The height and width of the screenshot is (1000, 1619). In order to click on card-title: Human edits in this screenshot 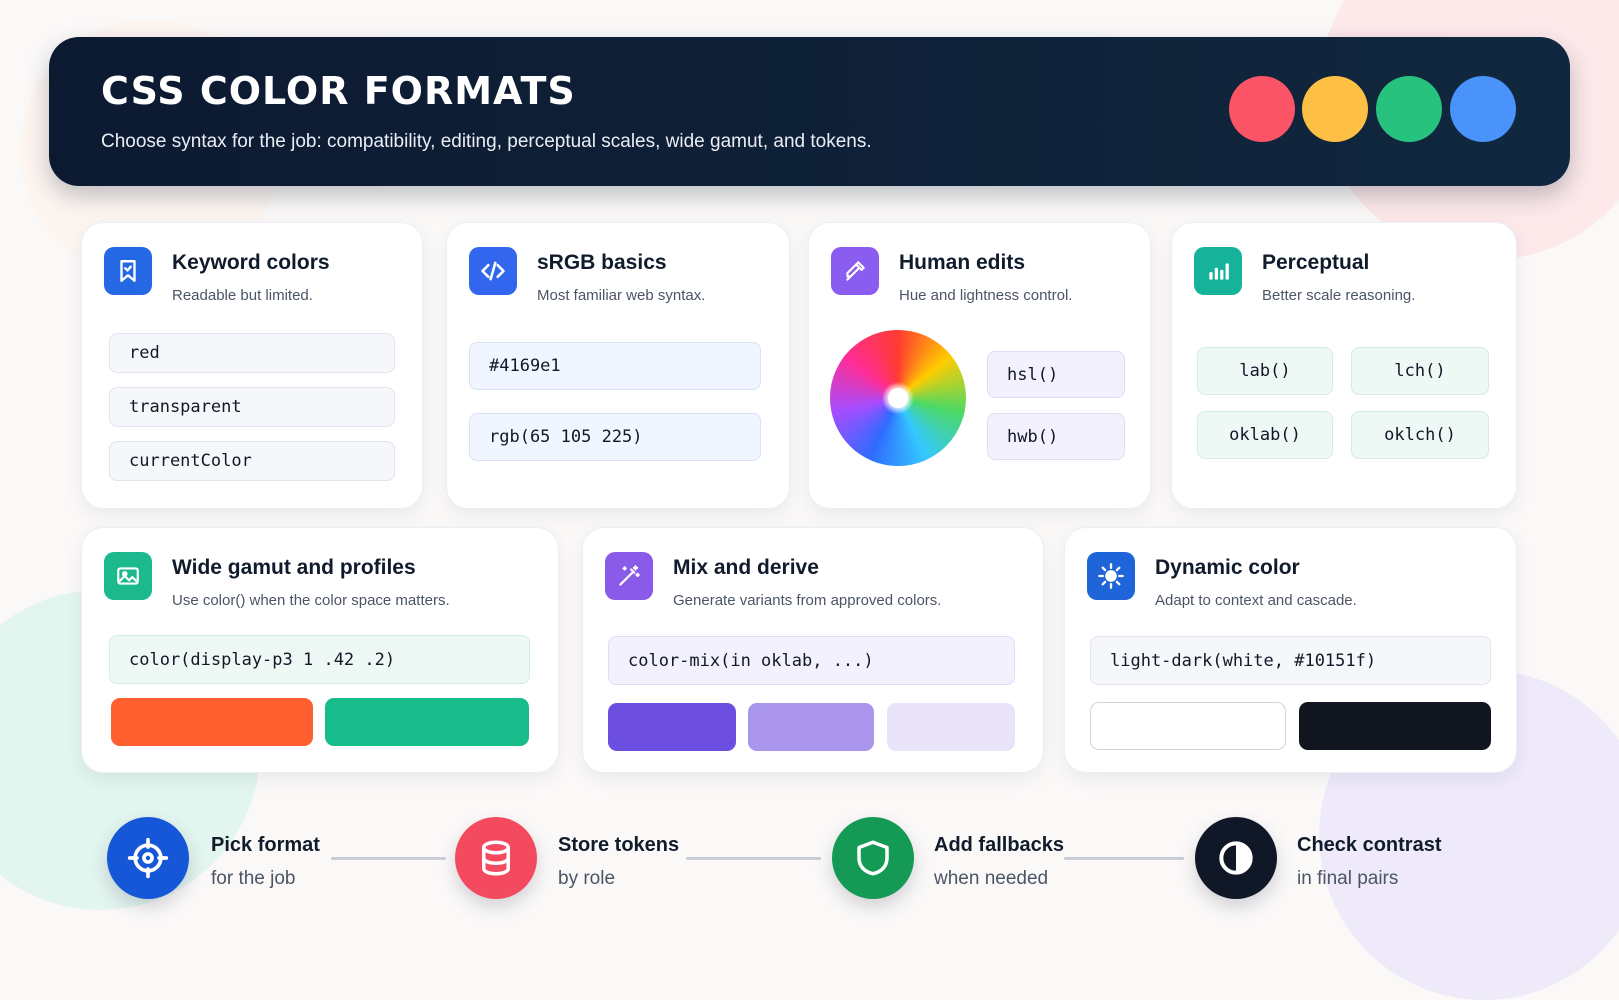, I will do `click(962, 262)`.